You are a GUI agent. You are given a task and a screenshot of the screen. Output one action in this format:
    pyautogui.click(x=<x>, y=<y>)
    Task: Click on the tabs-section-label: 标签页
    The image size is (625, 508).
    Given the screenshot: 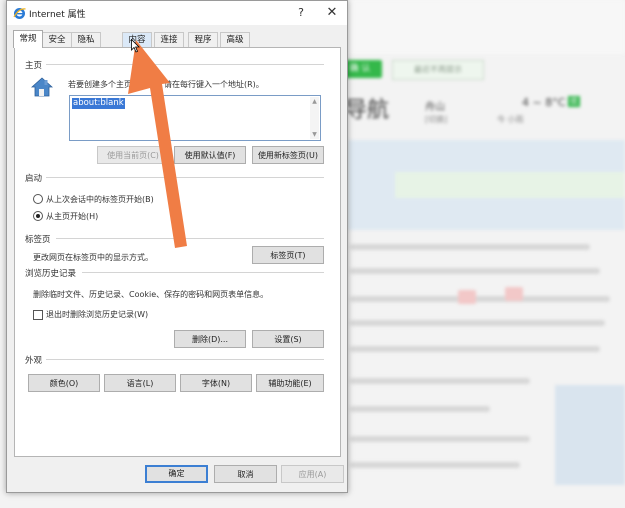 What is the action you would take?
    pyautogui.click(x=38, y=240)
    